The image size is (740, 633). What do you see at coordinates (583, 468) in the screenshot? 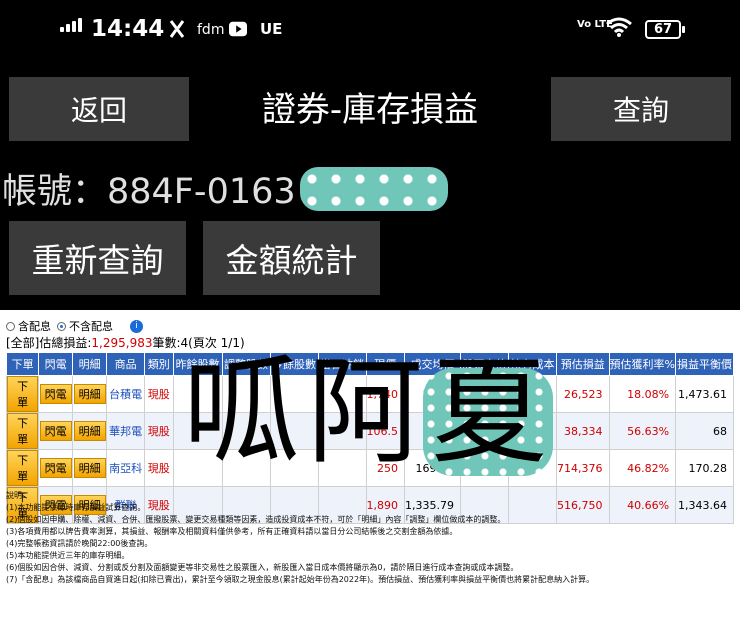
I see `profit-cell: 714,376` at bounding box center [583, 468].